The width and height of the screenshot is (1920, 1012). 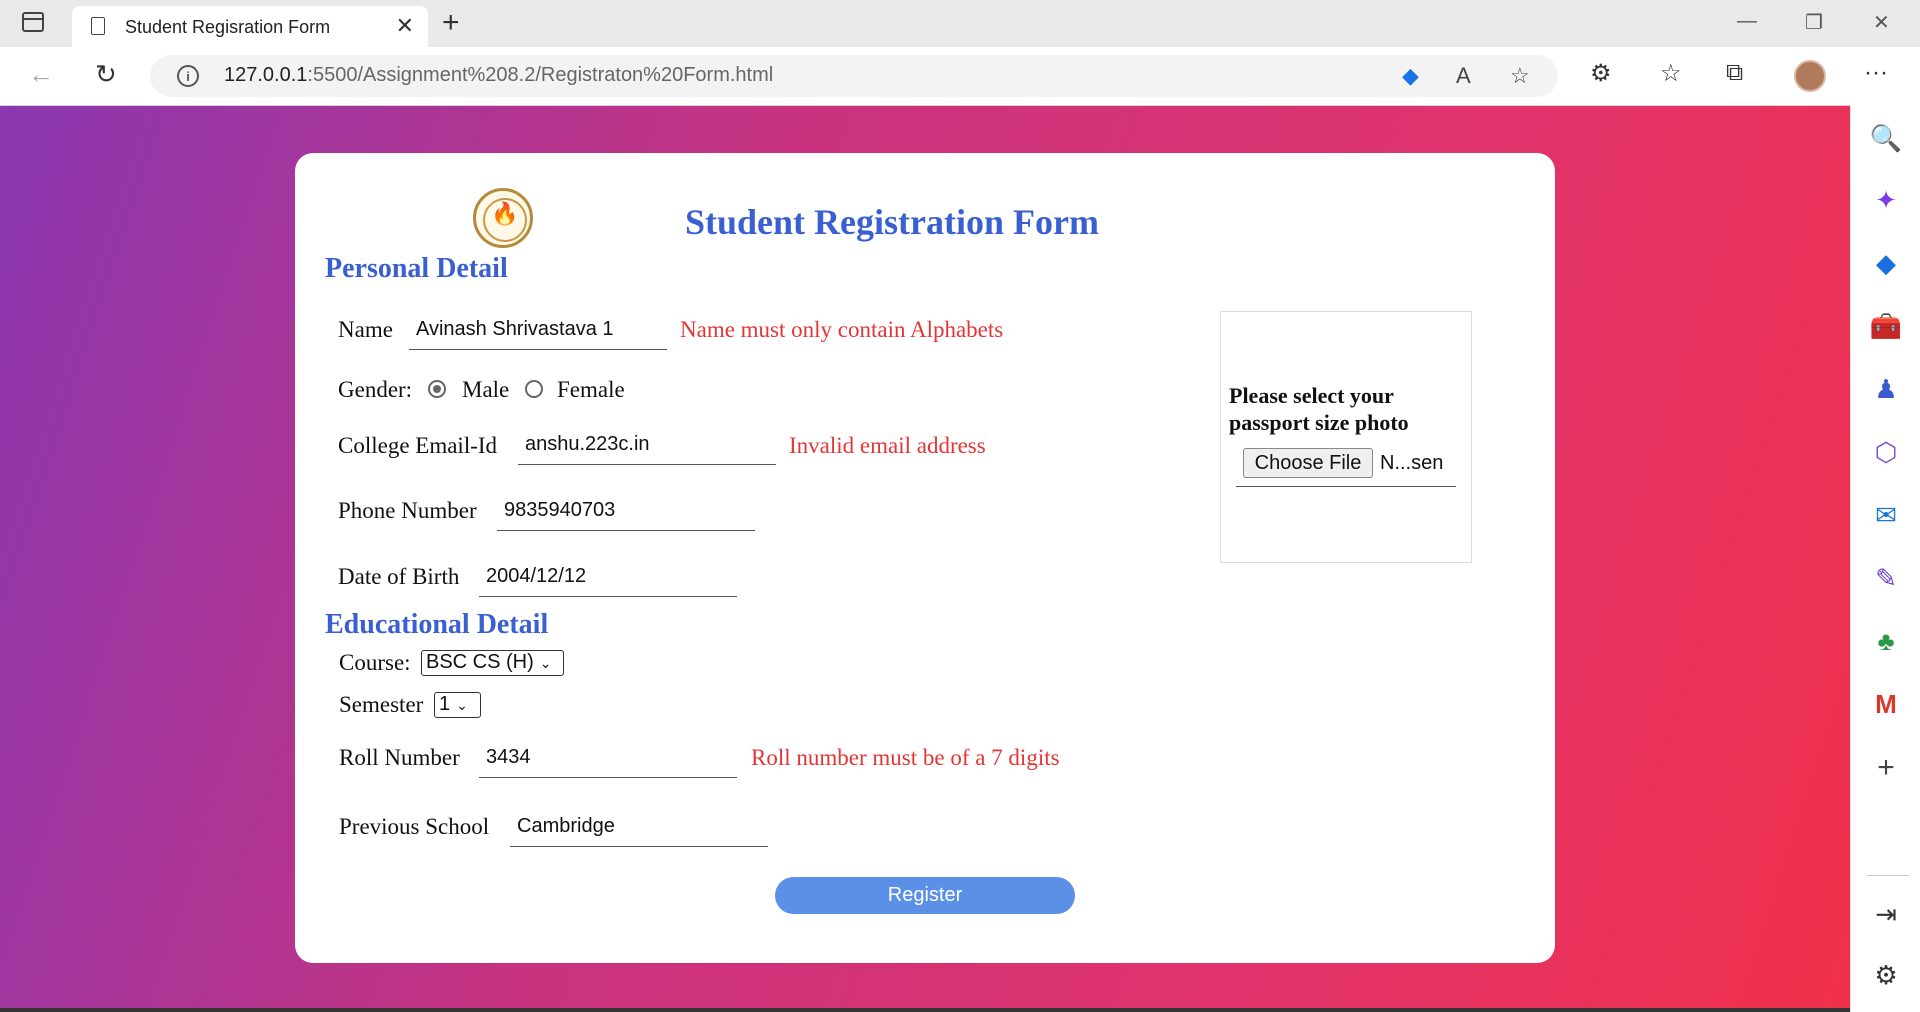 I want to click on reload-button: ↻, so click(x=106, y=74).